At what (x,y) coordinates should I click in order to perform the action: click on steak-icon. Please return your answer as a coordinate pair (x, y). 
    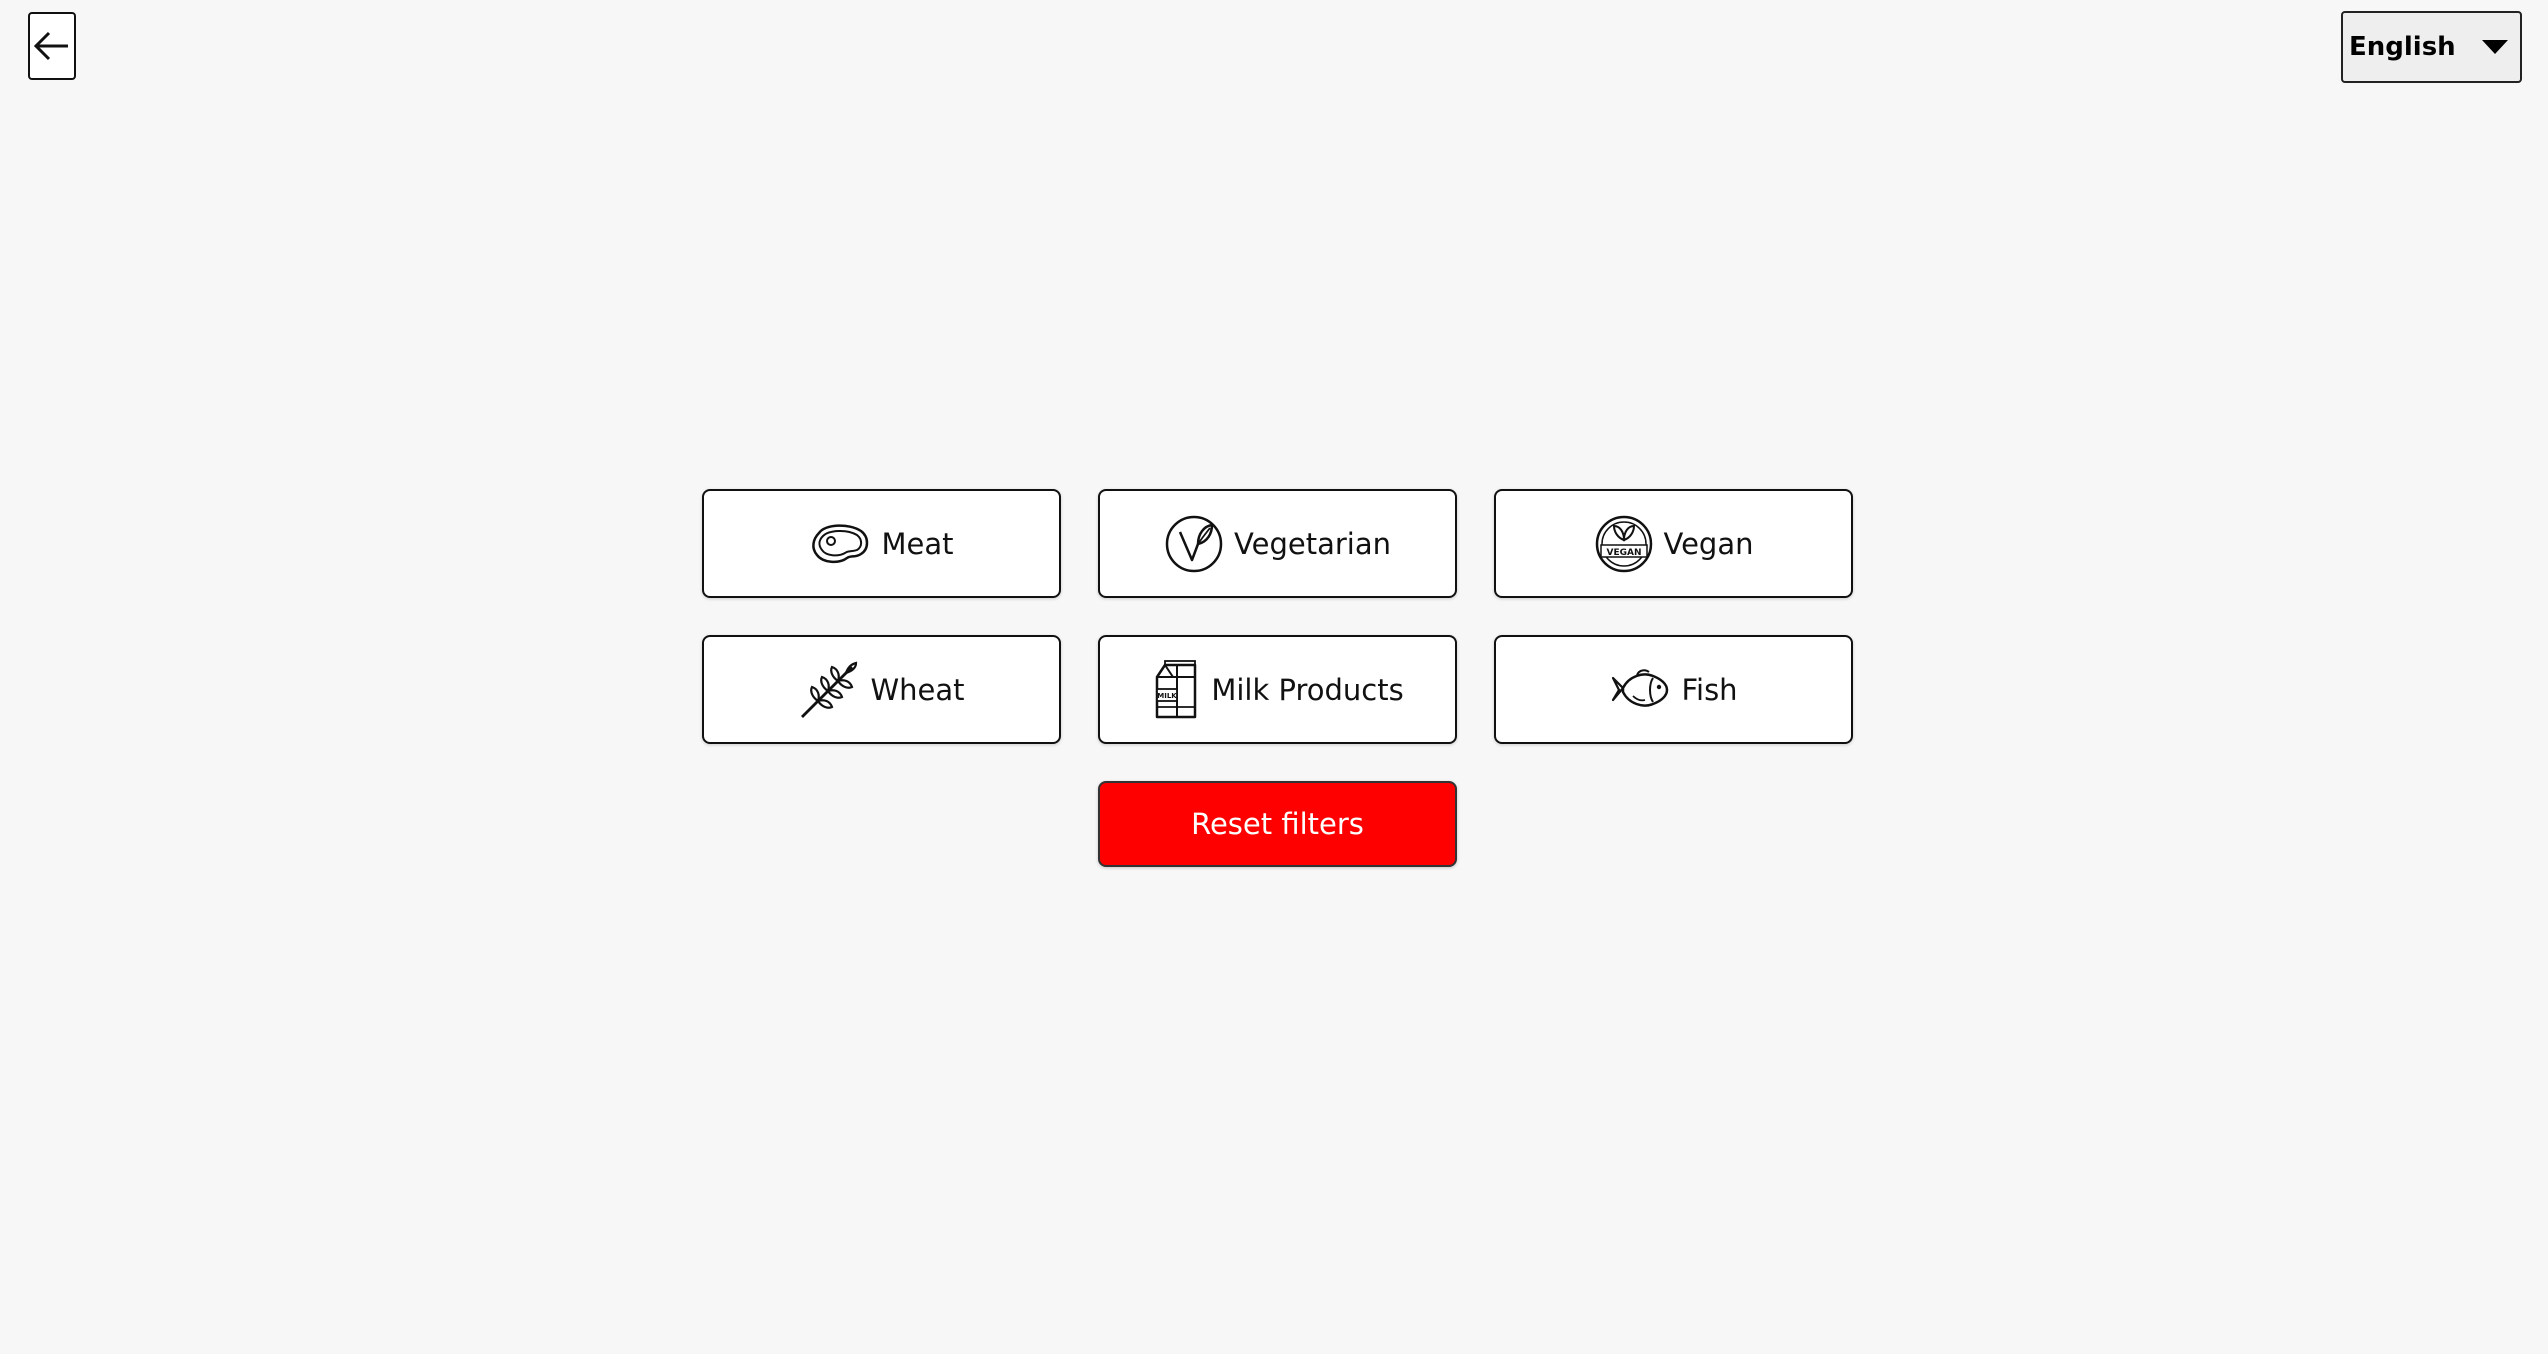
    Looking at the image, I should click on (840, 544).